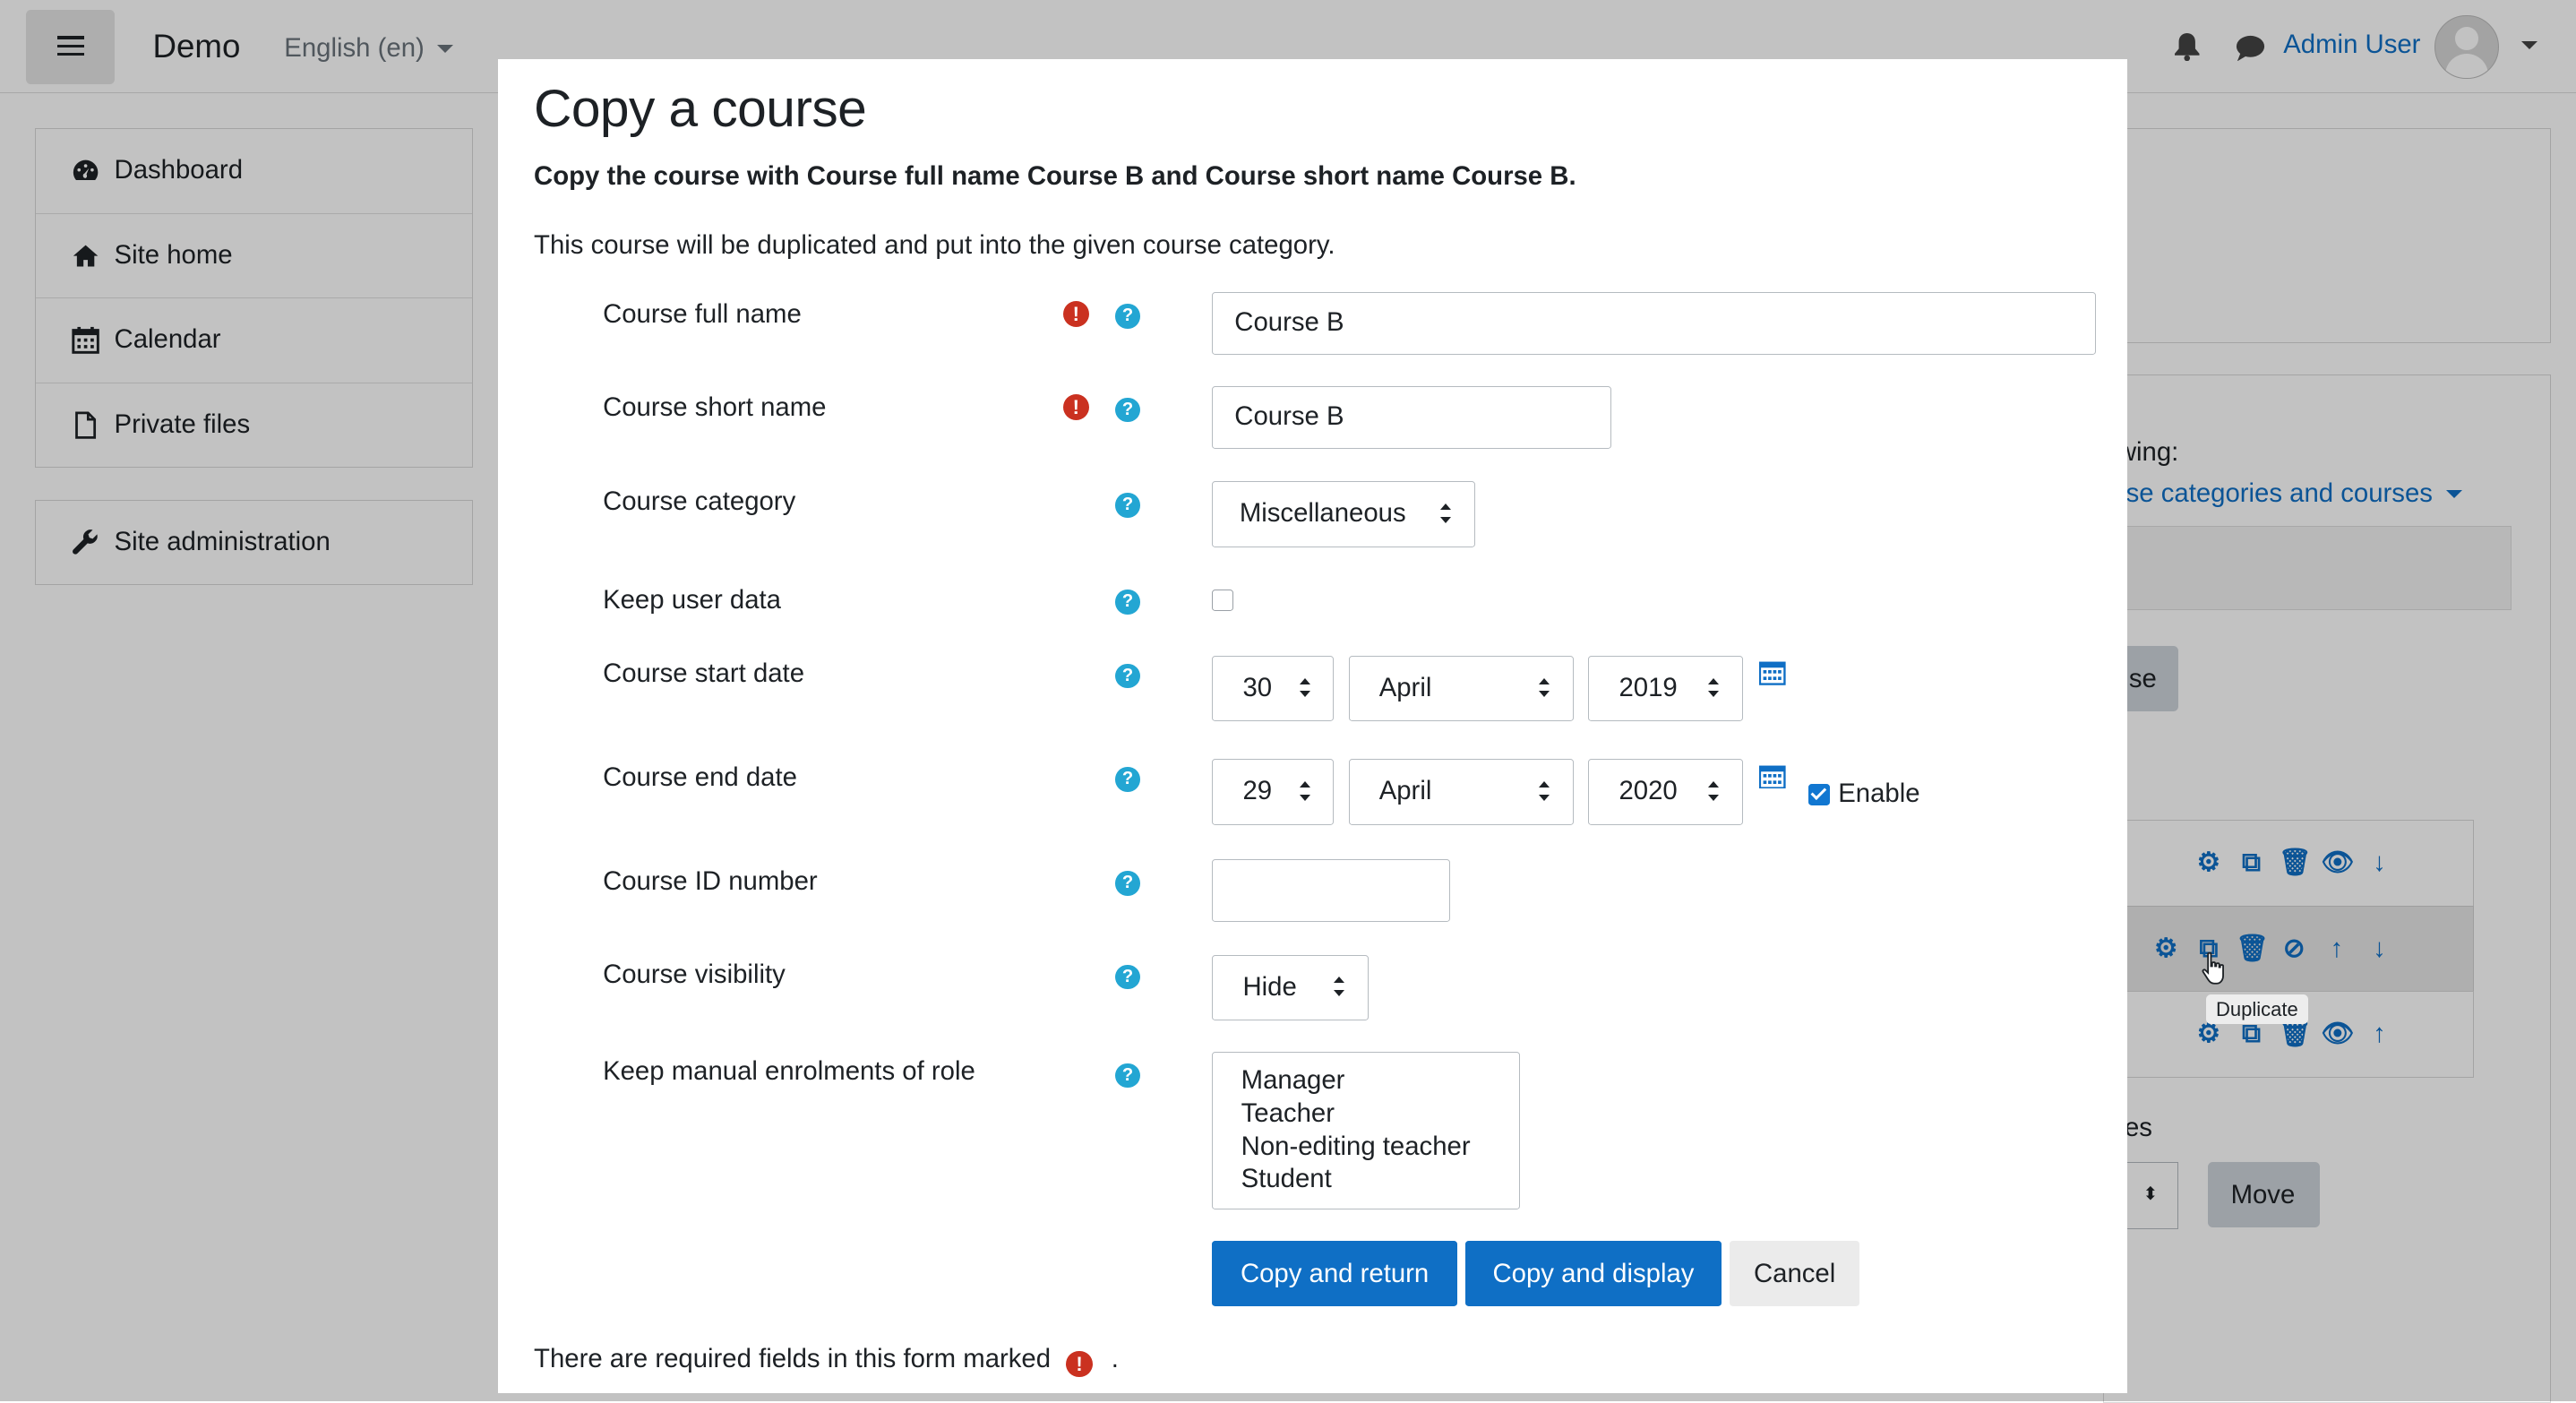  Describe the element at coordinates (699, 501) in the screenshot. I see `course-category-label: Course category` at that location.